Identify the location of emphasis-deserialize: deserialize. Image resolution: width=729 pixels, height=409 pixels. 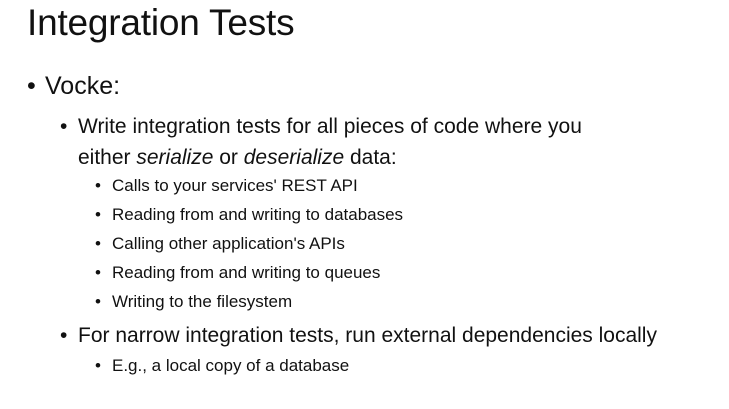
(294, 157).